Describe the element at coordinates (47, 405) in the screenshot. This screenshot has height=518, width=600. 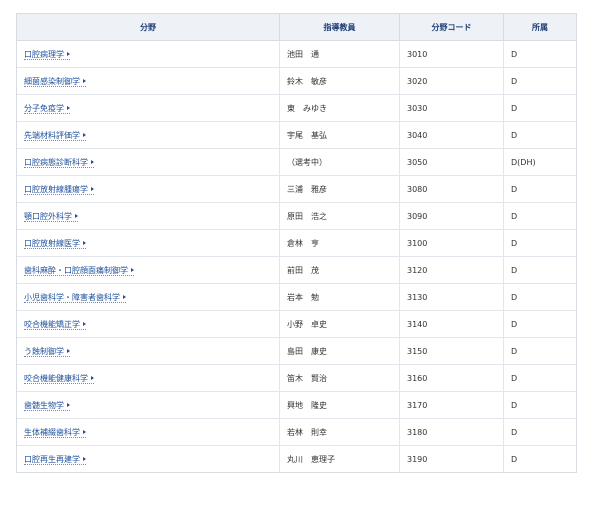
I see `field-link: 歯髄生物学` at that location.